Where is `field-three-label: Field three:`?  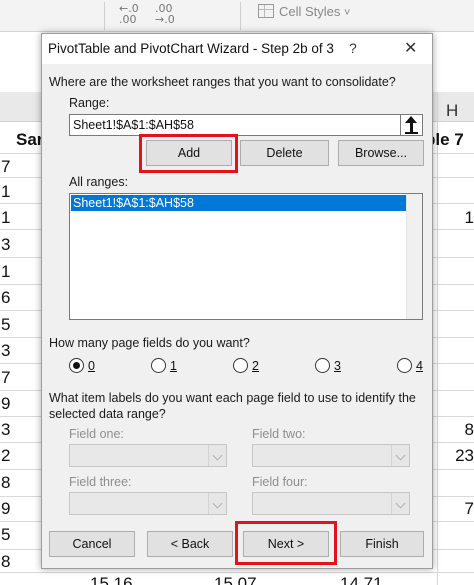 field-three-label: Field three: is located at coordinates (100, 482).